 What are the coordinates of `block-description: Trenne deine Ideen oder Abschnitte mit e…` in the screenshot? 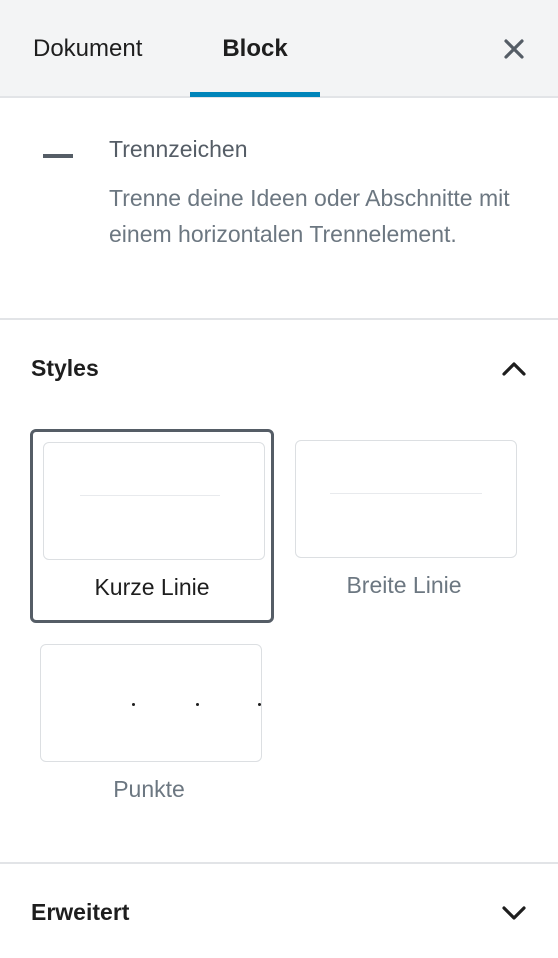 It's located at (309, 216).